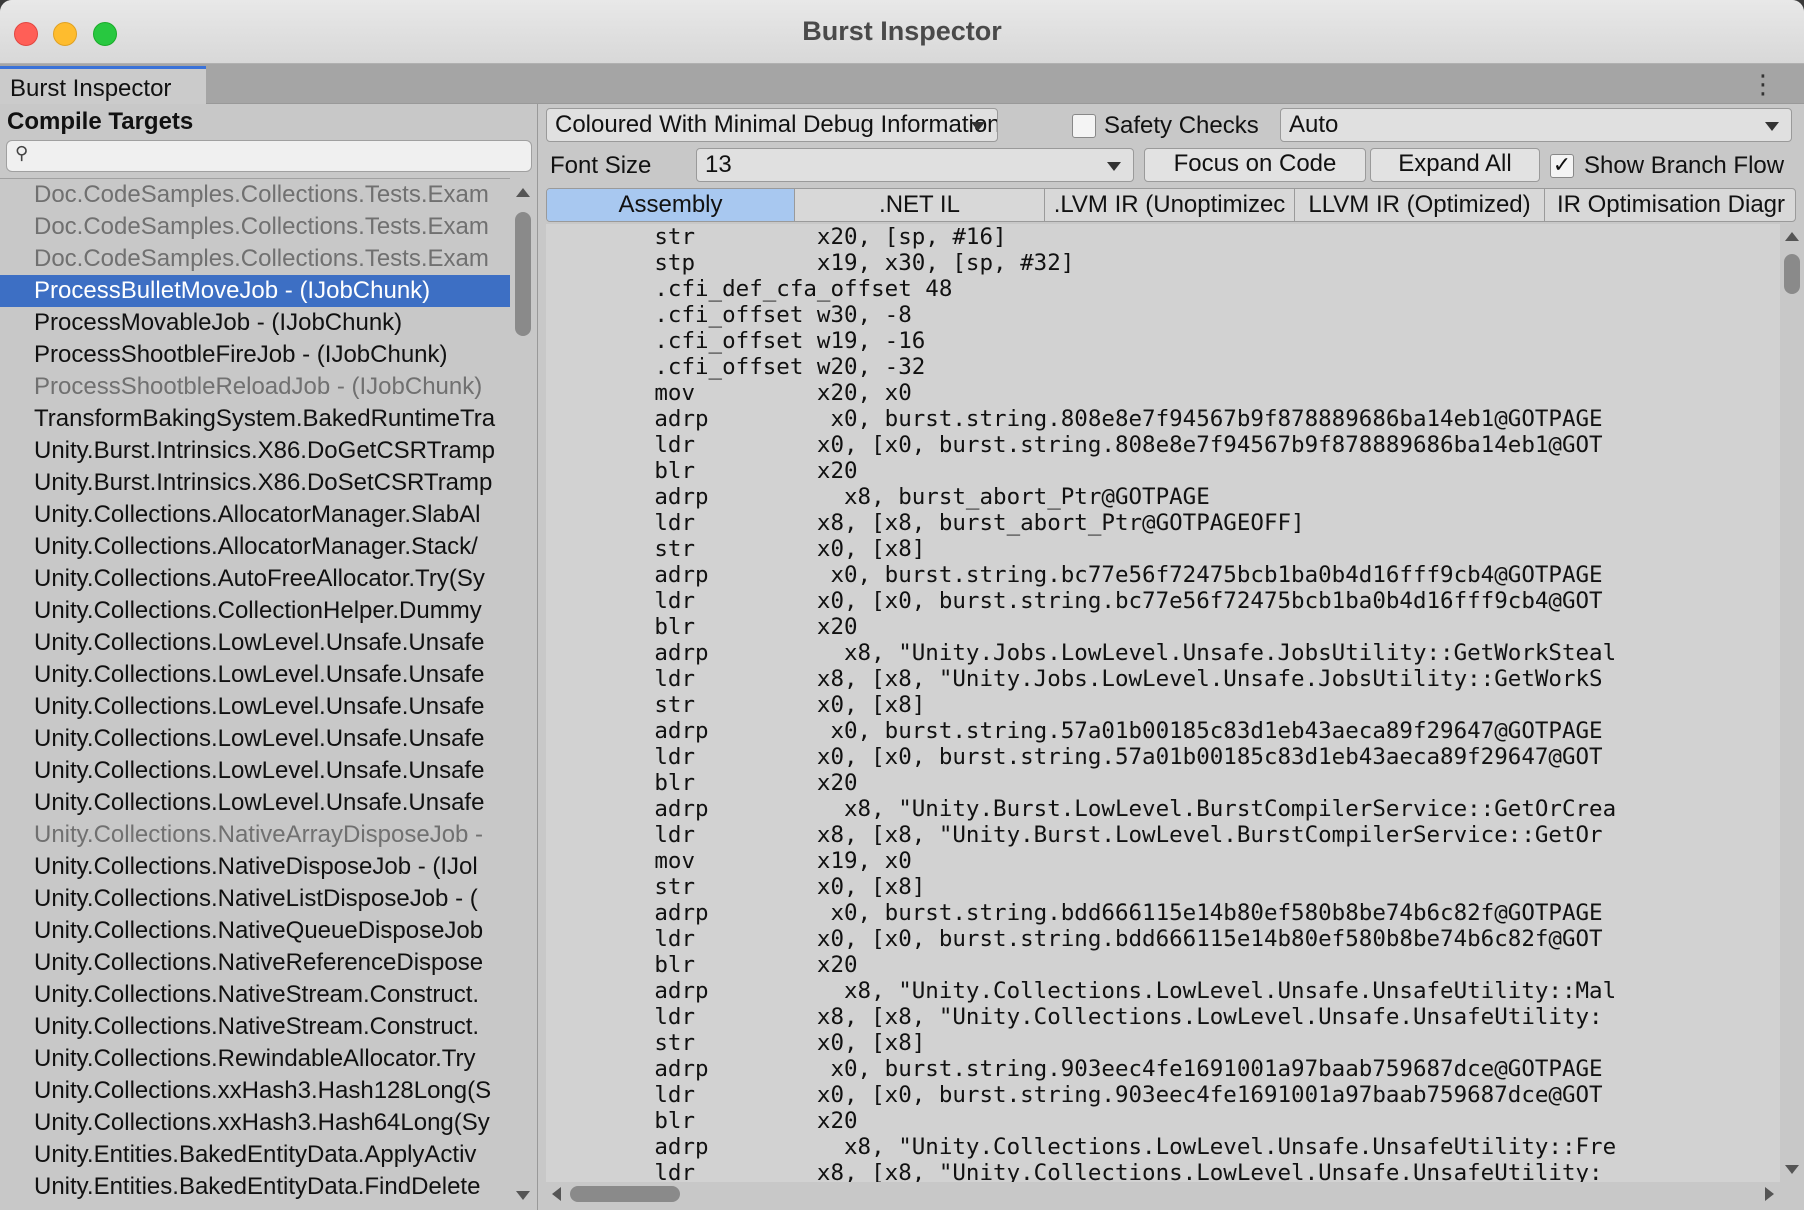  Describe the element at coordinates (1536, 125) in the screenshot. I see `target-dropdown: Auto` at that location.